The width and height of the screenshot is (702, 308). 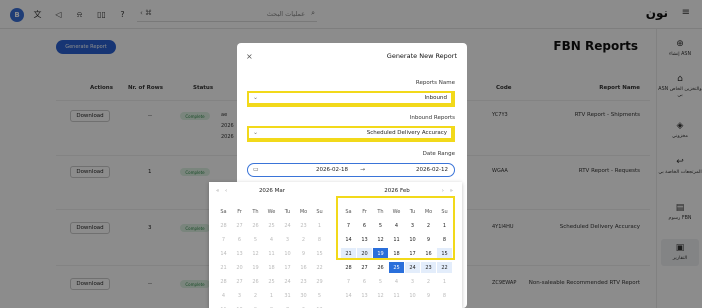 I want to click on calendar-day: 29, so click(x=319, y=281).